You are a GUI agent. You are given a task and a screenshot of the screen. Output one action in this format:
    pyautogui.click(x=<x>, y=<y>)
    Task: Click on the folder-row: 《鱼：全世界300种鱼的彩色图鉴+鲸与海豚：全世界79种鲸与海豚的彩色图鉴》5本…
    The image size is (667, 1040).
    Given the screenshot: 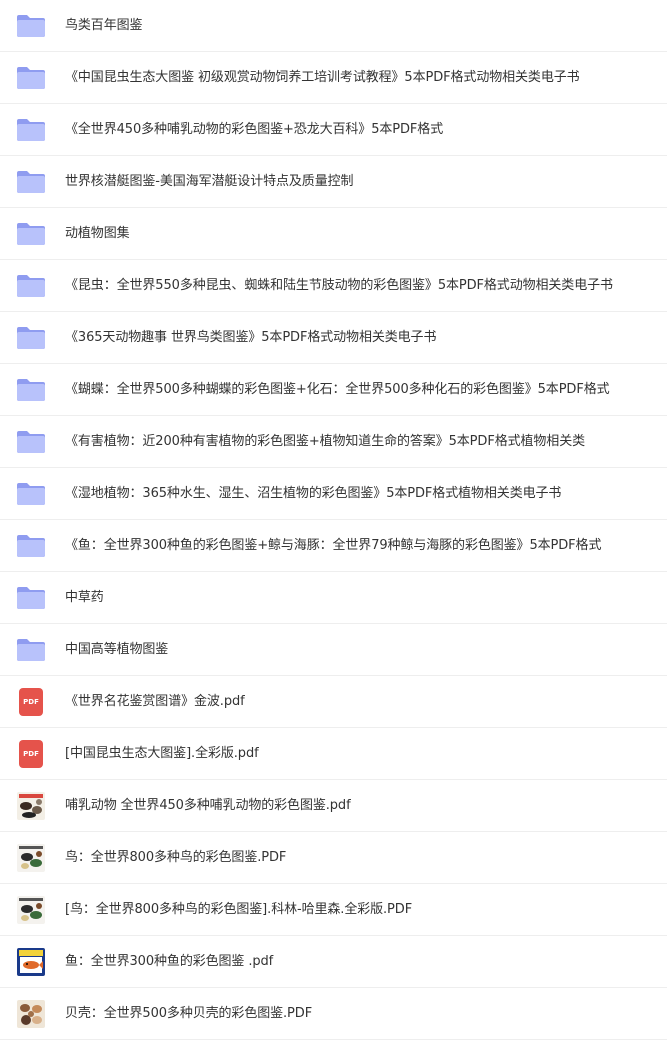 What is the action you would take?
    pyautogui.click(x=333, y=546)
    